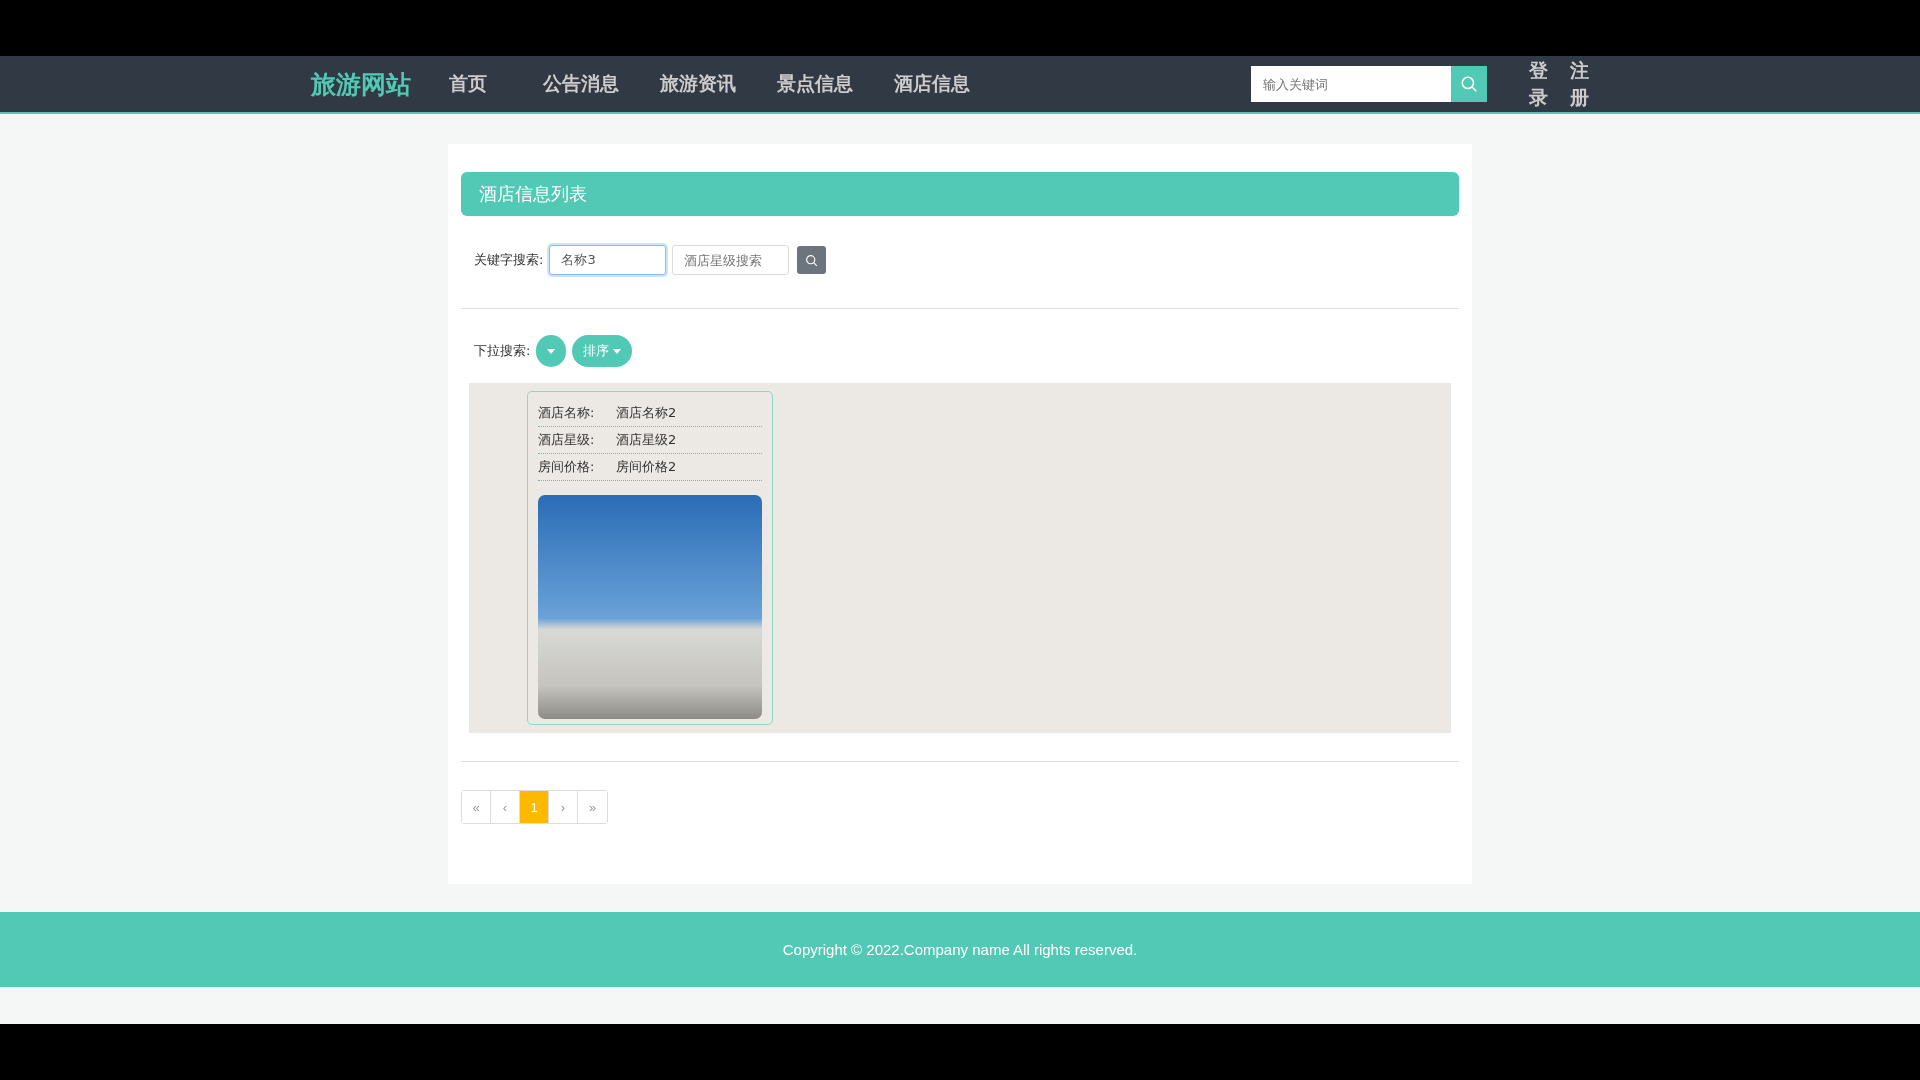 This screenshot has width=1920, height=1080. What do you see at coordinates (608, 260) in the screenshot?
I see `name-search-field: 名称3` at bounding box center [608, 260].